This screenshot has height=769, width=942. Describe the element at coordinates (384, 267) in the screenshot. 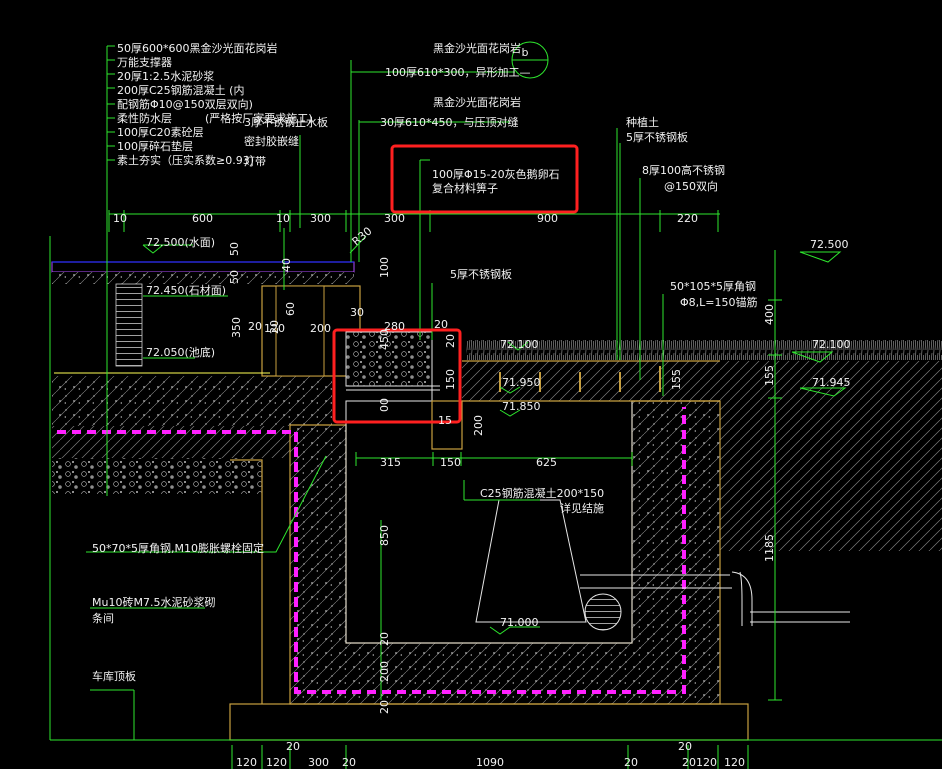

I see `dim: 100` at that location.